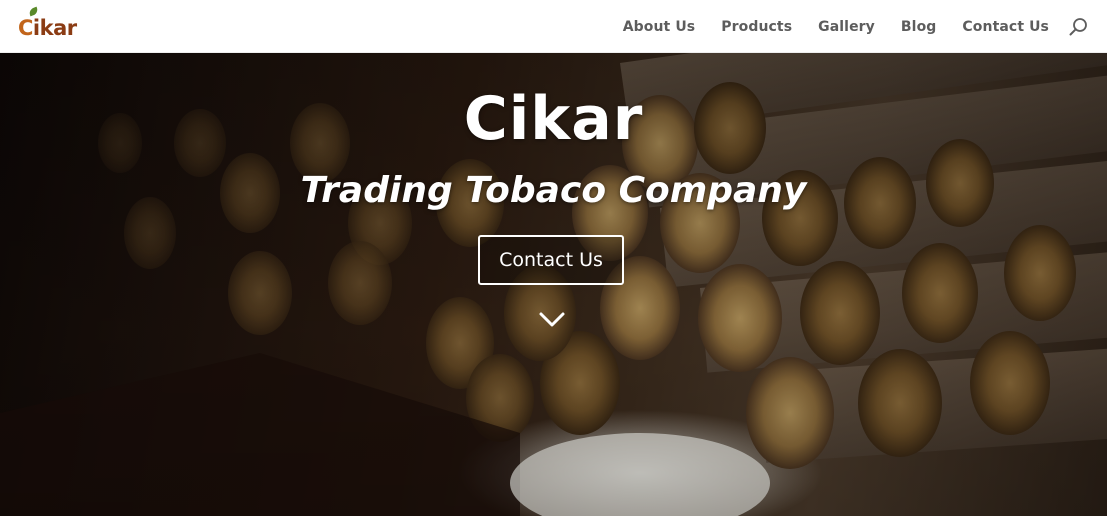  I want to click on logo-text-first: C, so click(25, 28).